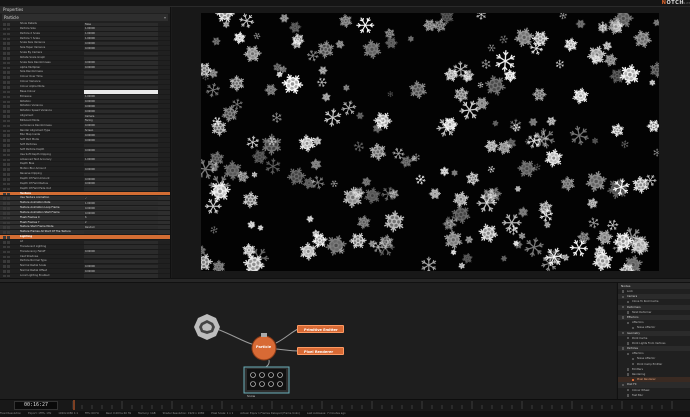 Image resolution: width=690 pixels, height=417 pixels. Describe the element at coordinates (207, 327) in the screenshot. I see `gear-node` at that location.